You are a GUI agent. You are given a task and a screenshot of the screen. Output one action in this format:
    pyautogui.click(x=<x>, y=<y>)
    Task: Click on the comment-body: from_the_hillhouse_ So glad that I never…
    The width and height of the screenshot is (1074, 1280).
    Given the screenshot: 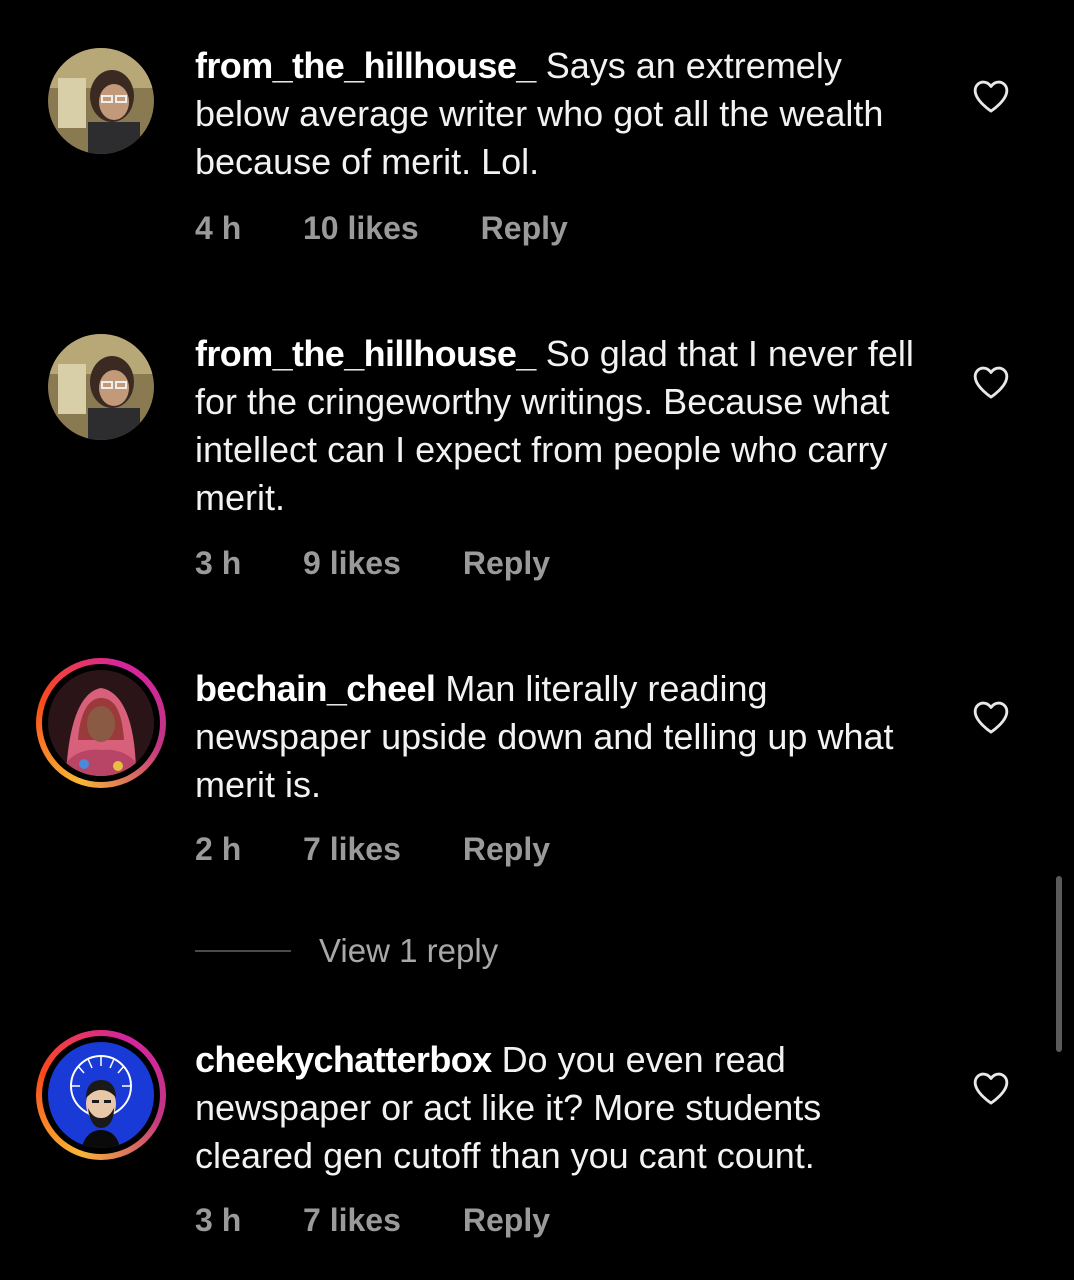 What is the action you would take?
    pyautogui.click(x=565, y=426)
    